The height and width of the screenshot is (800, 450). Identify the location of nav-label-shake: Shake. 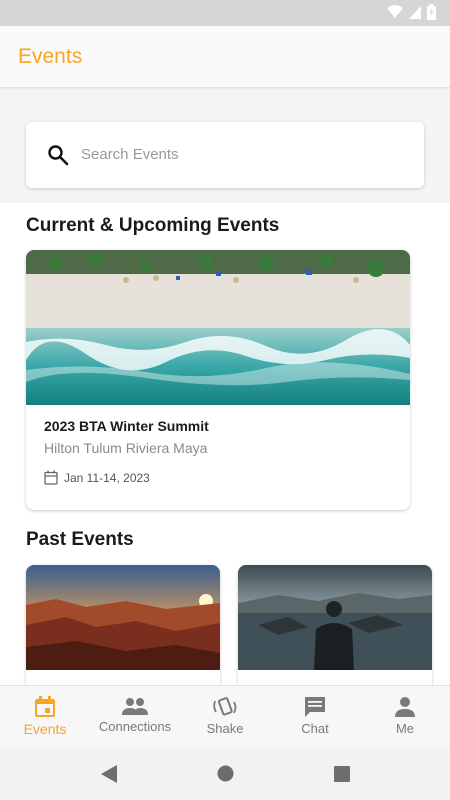
(225, 728).